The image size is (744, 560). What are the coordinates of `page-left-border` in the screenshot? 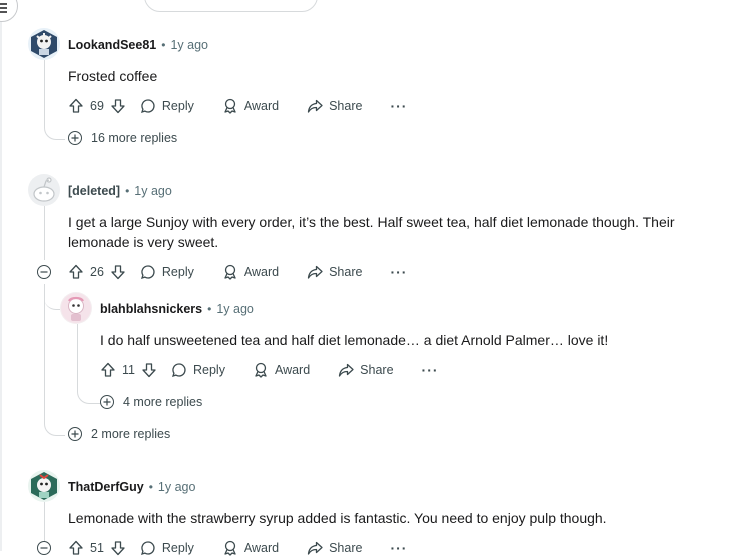 It's located at (1, 275).